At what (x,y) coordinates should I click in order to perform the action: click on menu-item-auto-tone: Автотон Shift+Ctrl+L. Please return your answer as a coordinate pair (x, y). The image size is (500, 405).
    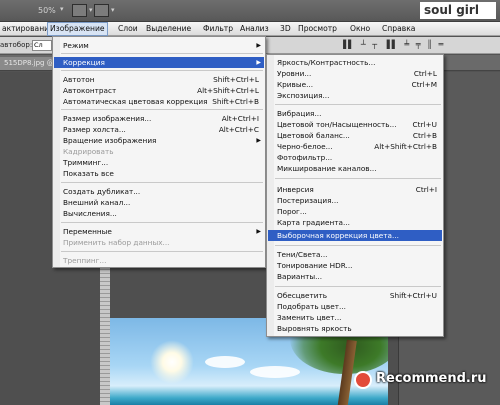
    Looking at the image, I should click on (159, 79).